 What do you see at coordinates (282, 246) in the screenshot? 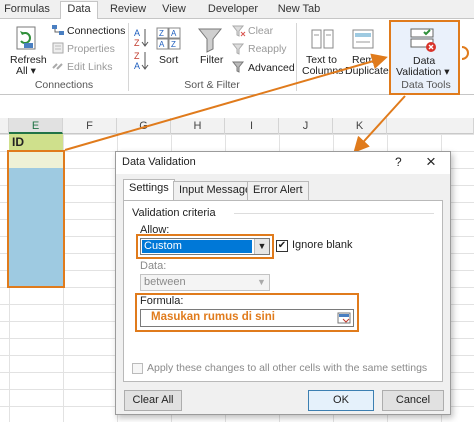
I see `ignore-blank-checkbox: ✔` at bounding box center [282, 246].